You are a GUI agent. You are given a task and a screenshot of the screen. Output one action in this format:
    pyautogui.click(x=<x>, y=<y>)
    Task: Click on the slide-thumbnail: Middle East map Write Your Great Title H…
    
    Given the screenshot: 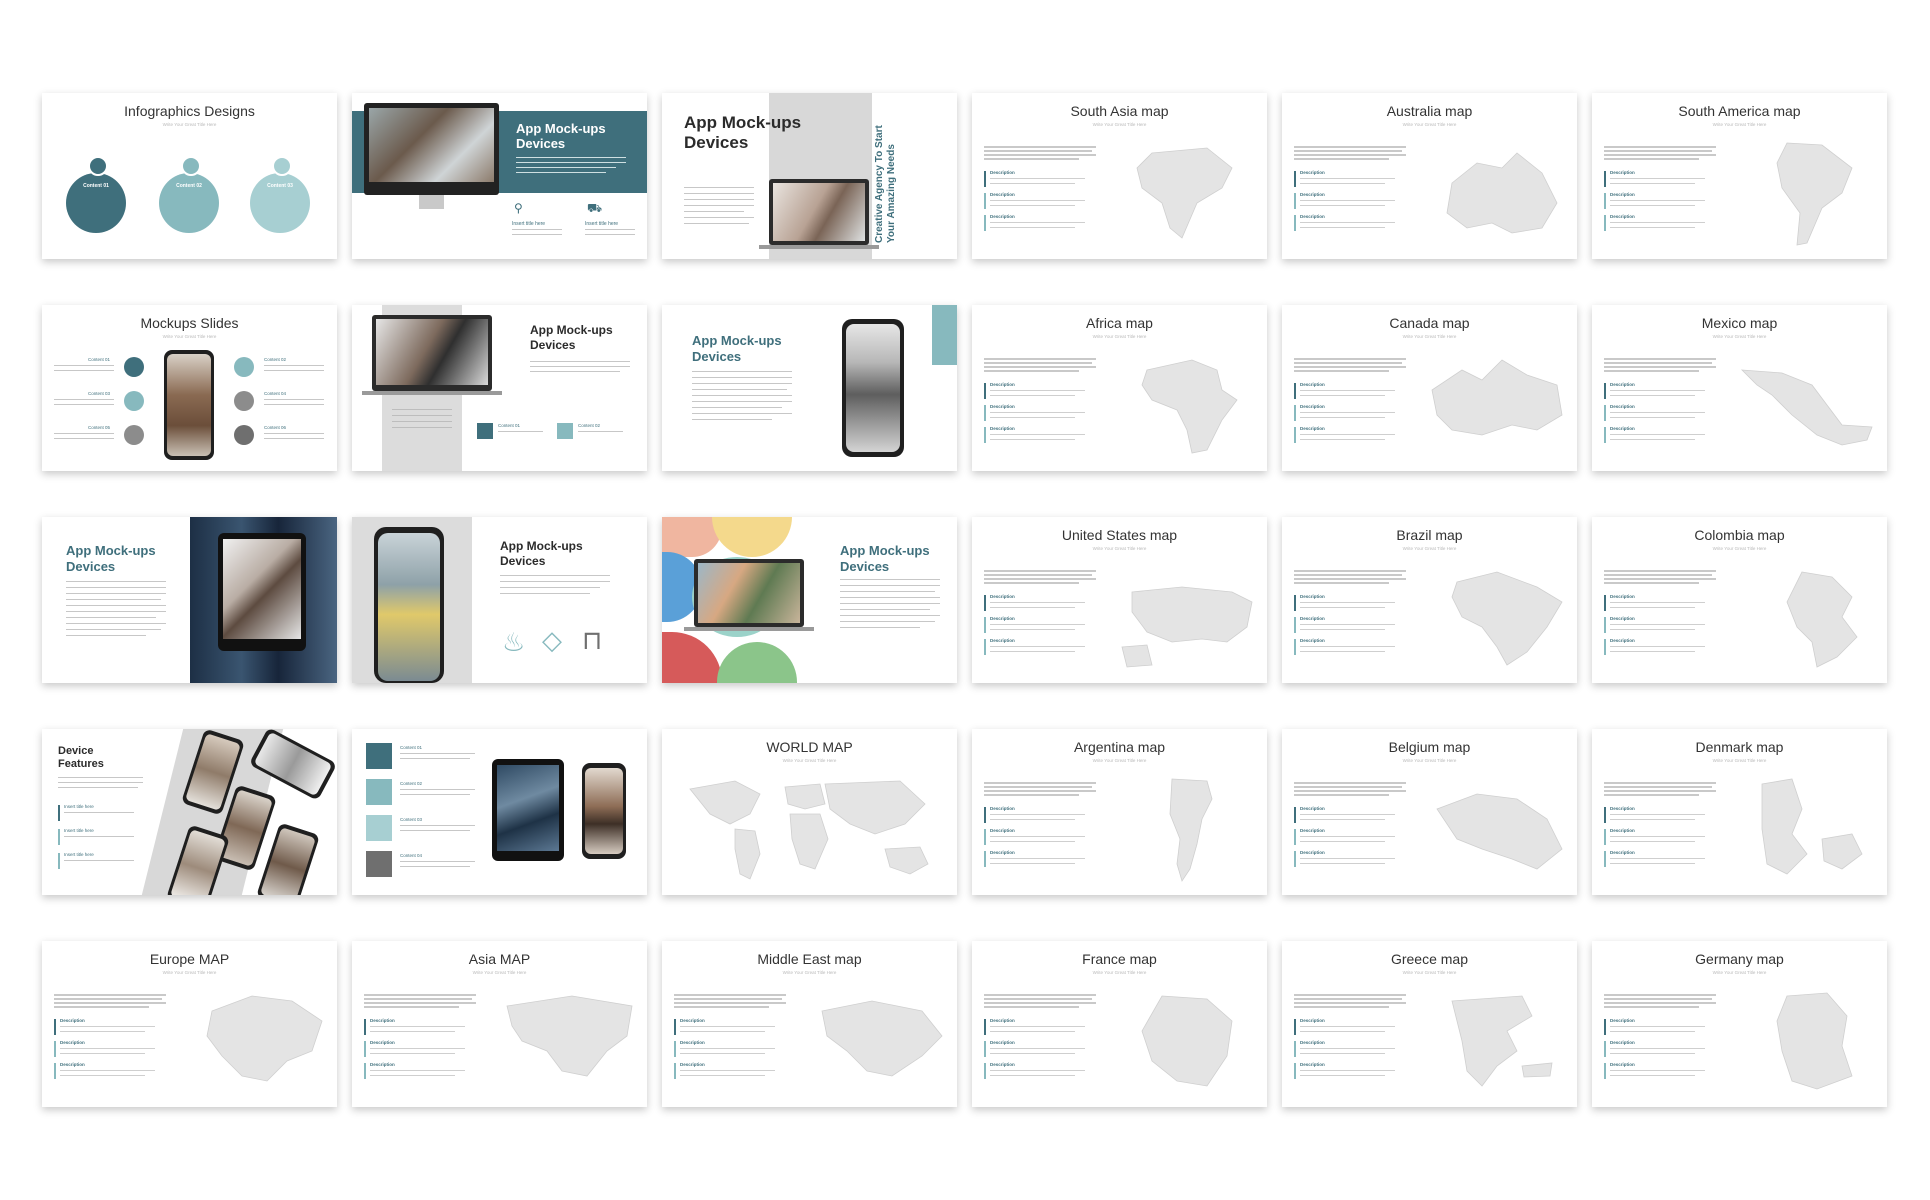 What is the action you would take?
    pyautogui.click(x=809, y=1024)
    